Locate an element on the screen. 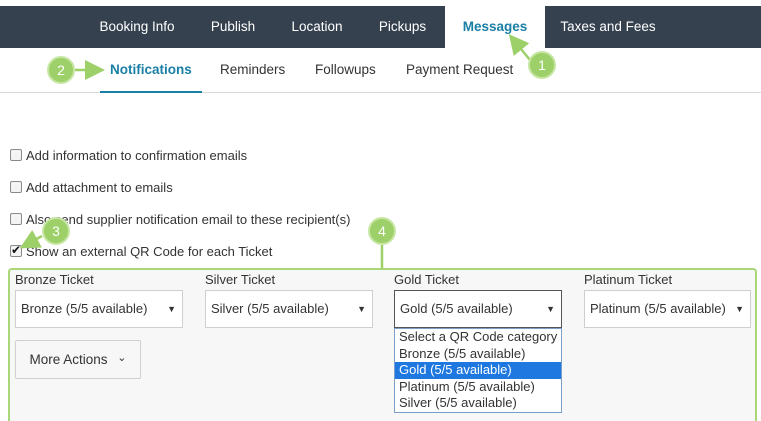 The image size is (761, 421). bronze-ticket-select: Bronze (5/5 available) ▼ is located at coordinates (99, 309).